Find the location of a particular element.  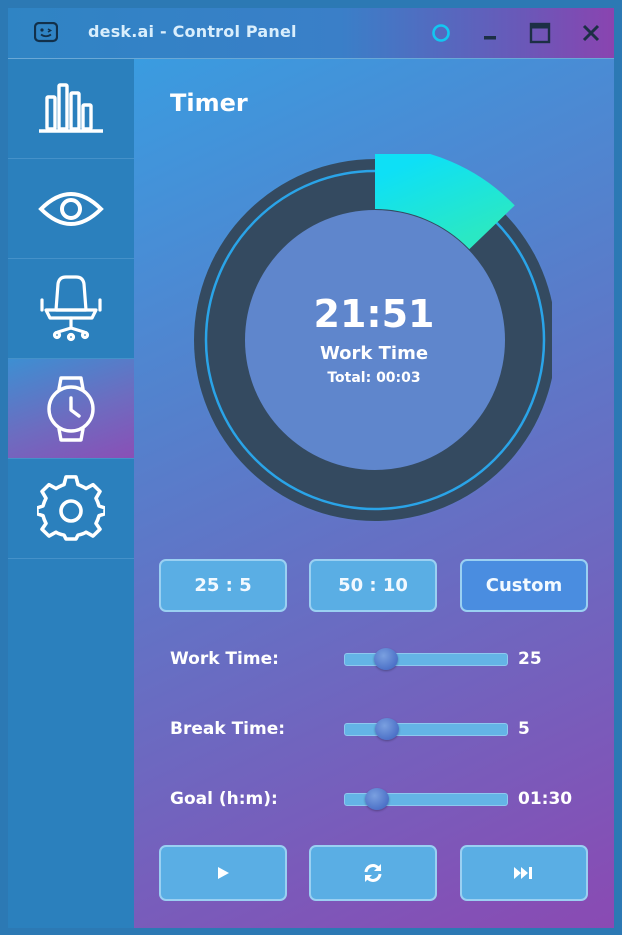

status-circle-button is located at coordinates (441, 33).